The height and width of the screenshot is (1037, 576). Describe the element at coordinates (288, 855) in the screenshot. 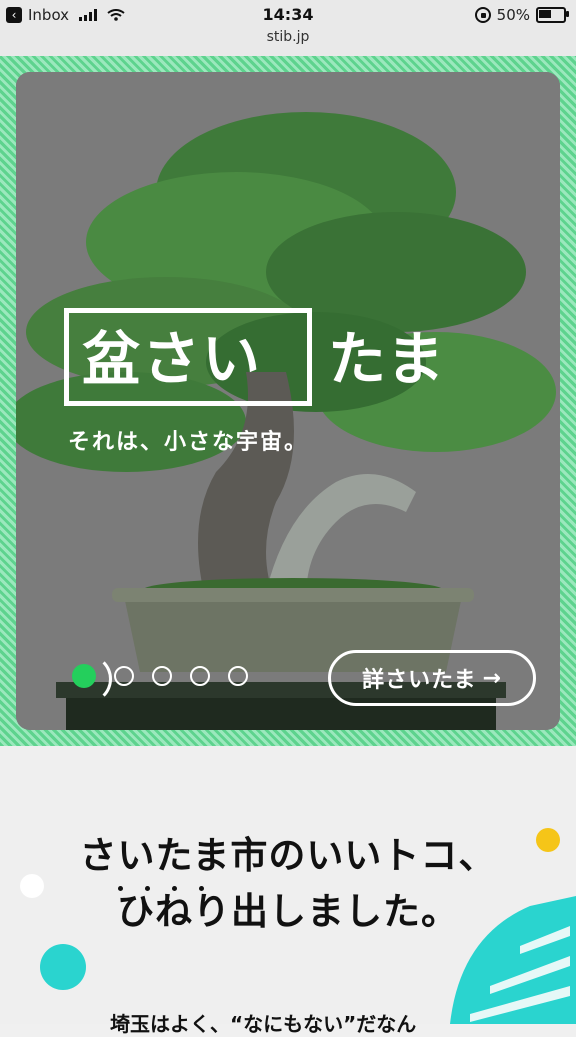

I see `headline-line-1: さいたま市のいいトコ、` at that location.